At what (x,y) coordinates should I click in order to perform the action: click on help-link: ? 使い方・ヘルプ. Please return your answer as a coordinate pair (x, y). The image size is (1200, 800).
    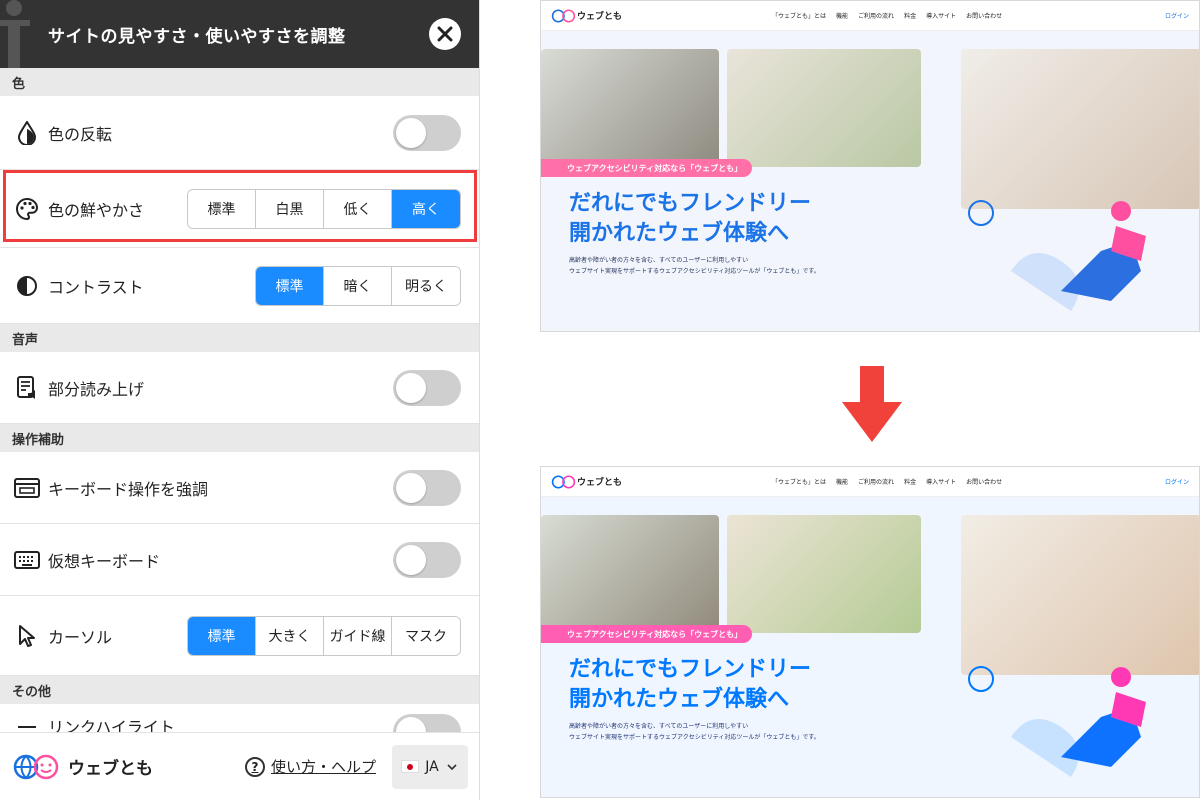
    Looking at the image, I should click on (310, 766).